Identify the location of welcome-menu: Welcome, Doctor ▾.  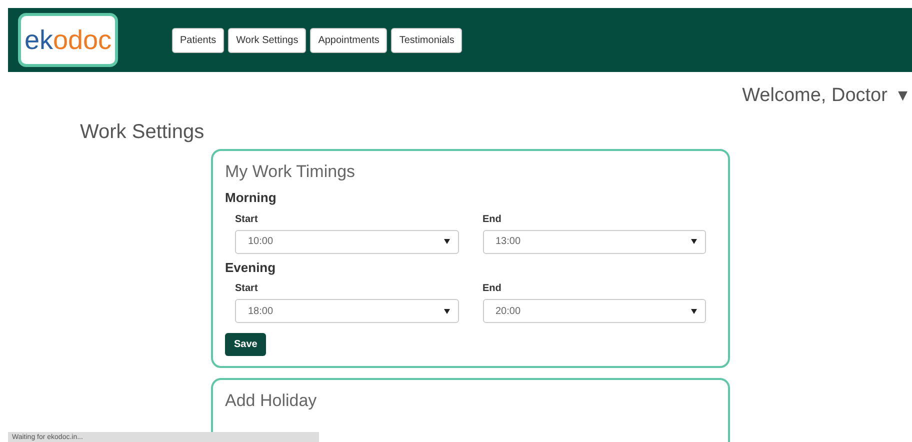
(825, 96).